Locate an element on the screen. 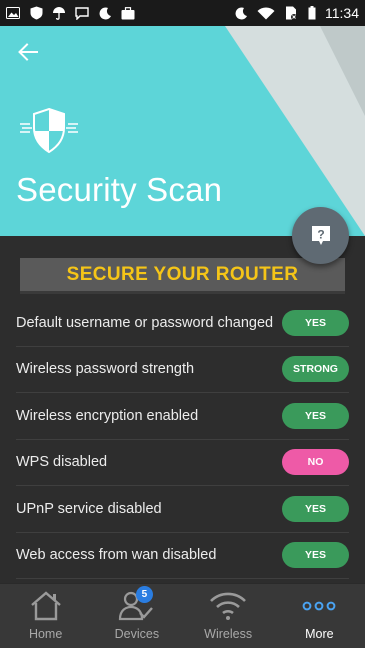  no-sim-icon is located at coordinates (291, 13).